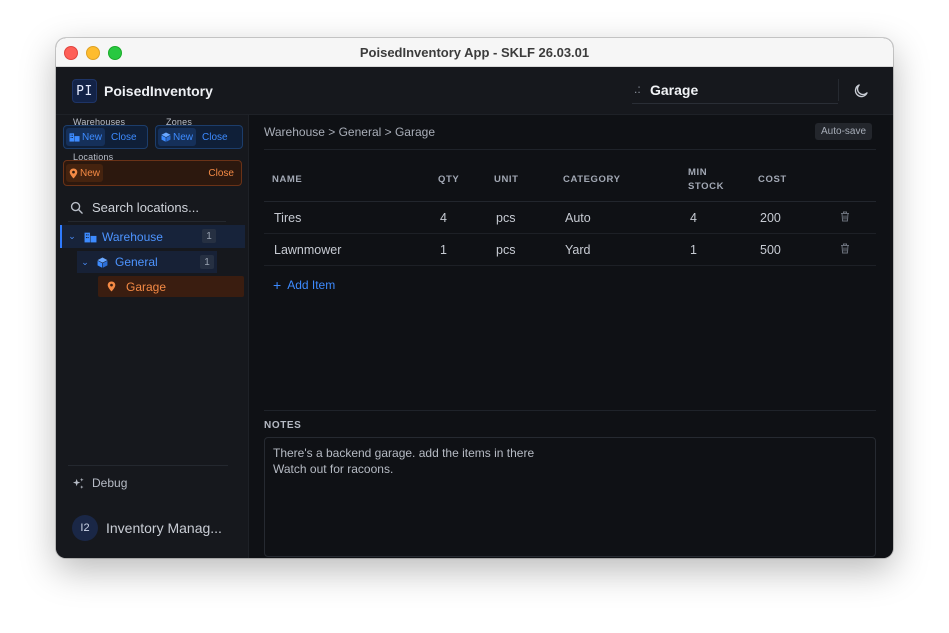  Describe the element at coordinates (570, 149) in the screenshot. I see `content-divider` at that location.